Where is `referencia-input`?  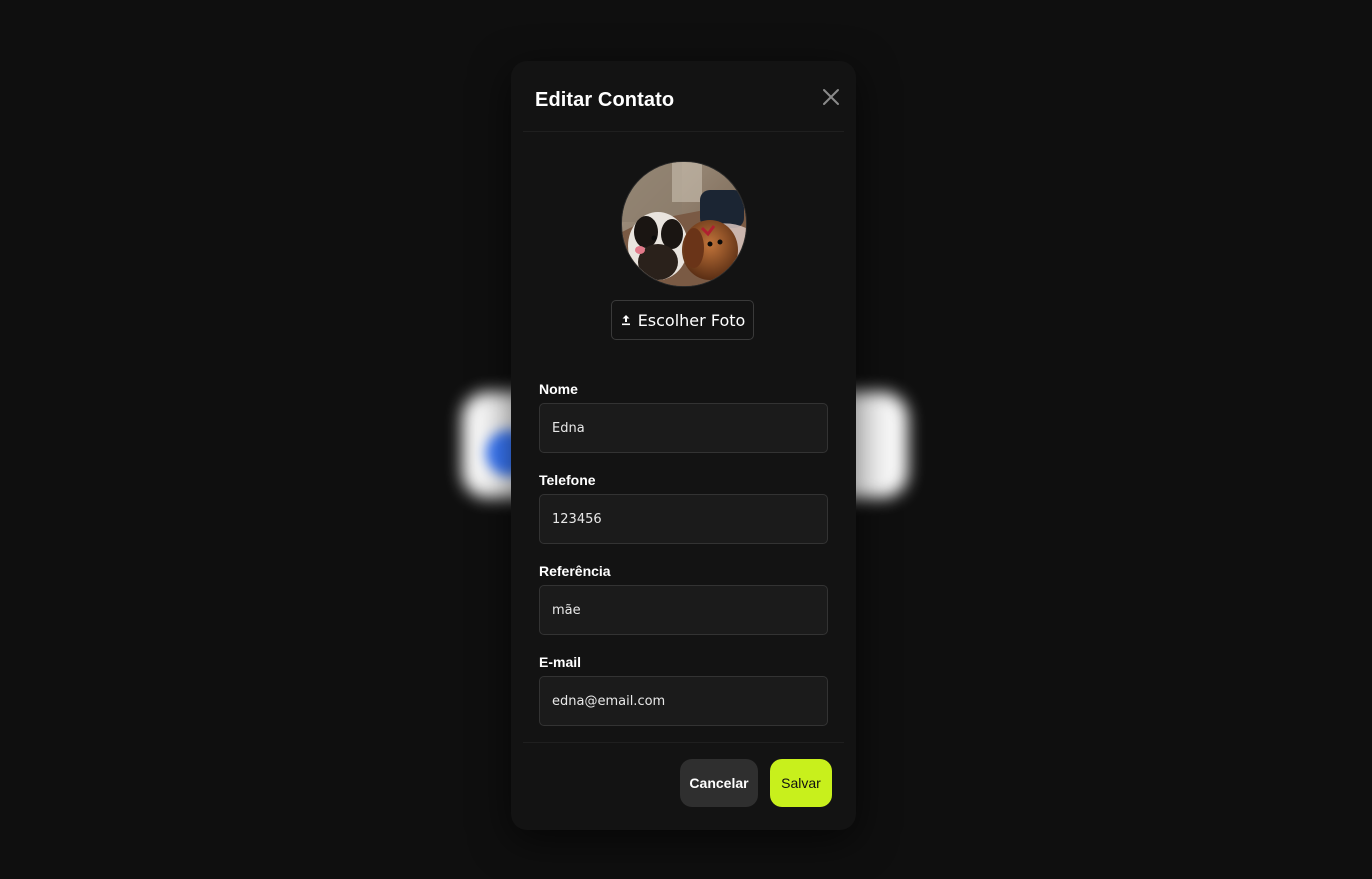 referencia-input is located at coordinates (683, 610).